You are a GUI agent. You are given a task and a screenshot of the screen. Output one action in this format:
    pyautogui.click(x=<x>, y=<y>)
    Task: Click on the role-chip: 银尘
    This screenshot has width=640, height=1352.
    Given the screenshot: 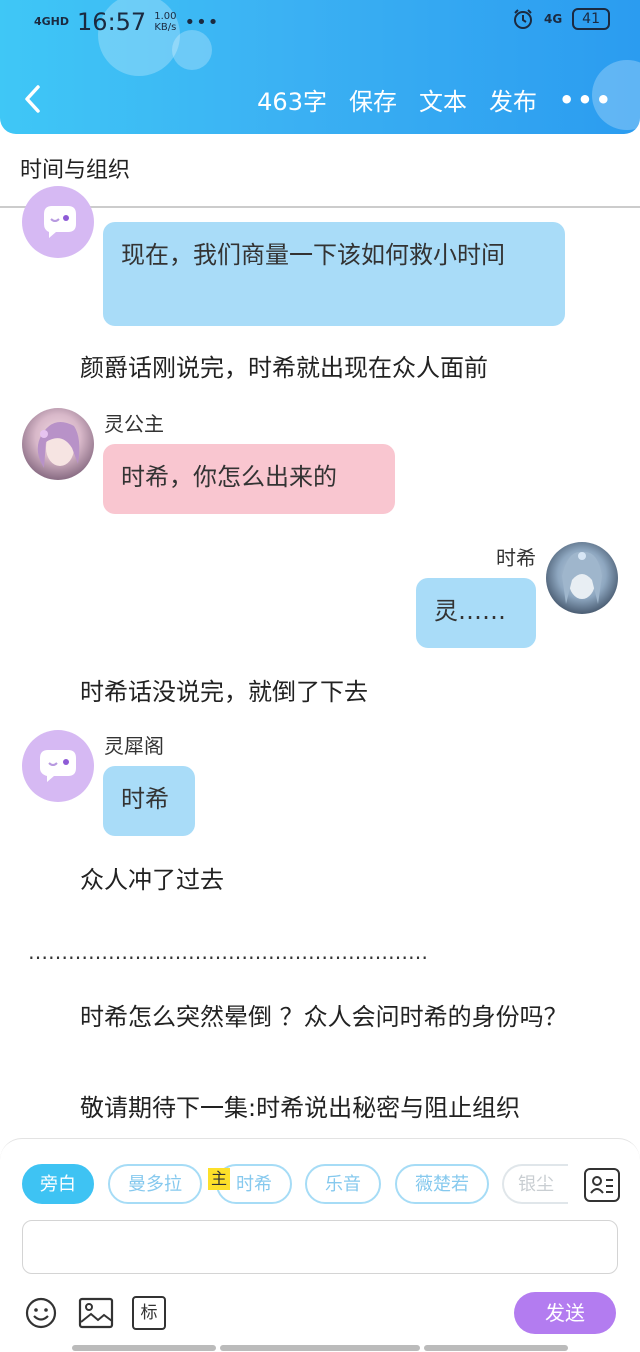 What is the action you would take?
    pyautogui.click(x=535, y=1184)
    